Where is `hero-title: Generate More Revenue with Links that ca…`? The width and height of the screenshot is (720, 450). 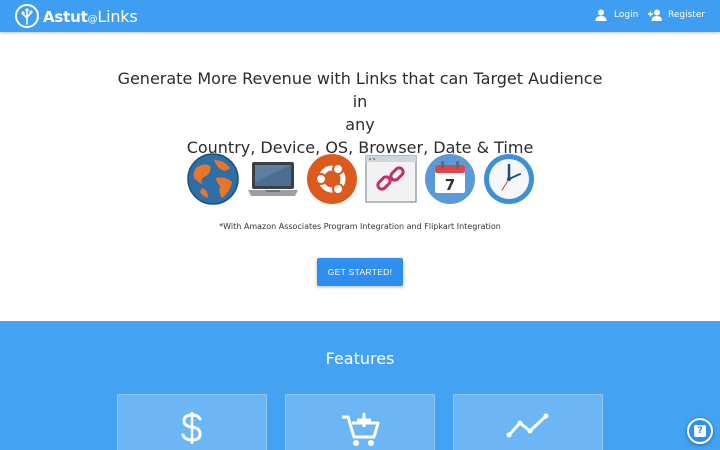 hero-title: Generate More Revenue with Links that ca… is located at coordinates (360, 113).